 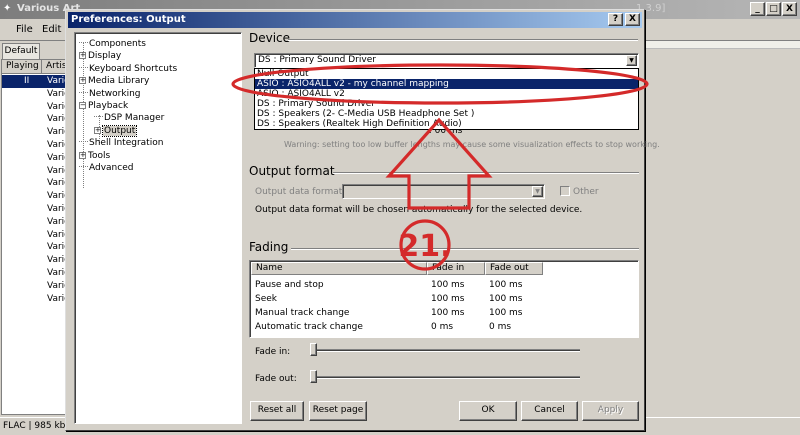 I want to click on close-button: X, so click(x=789, y=9).